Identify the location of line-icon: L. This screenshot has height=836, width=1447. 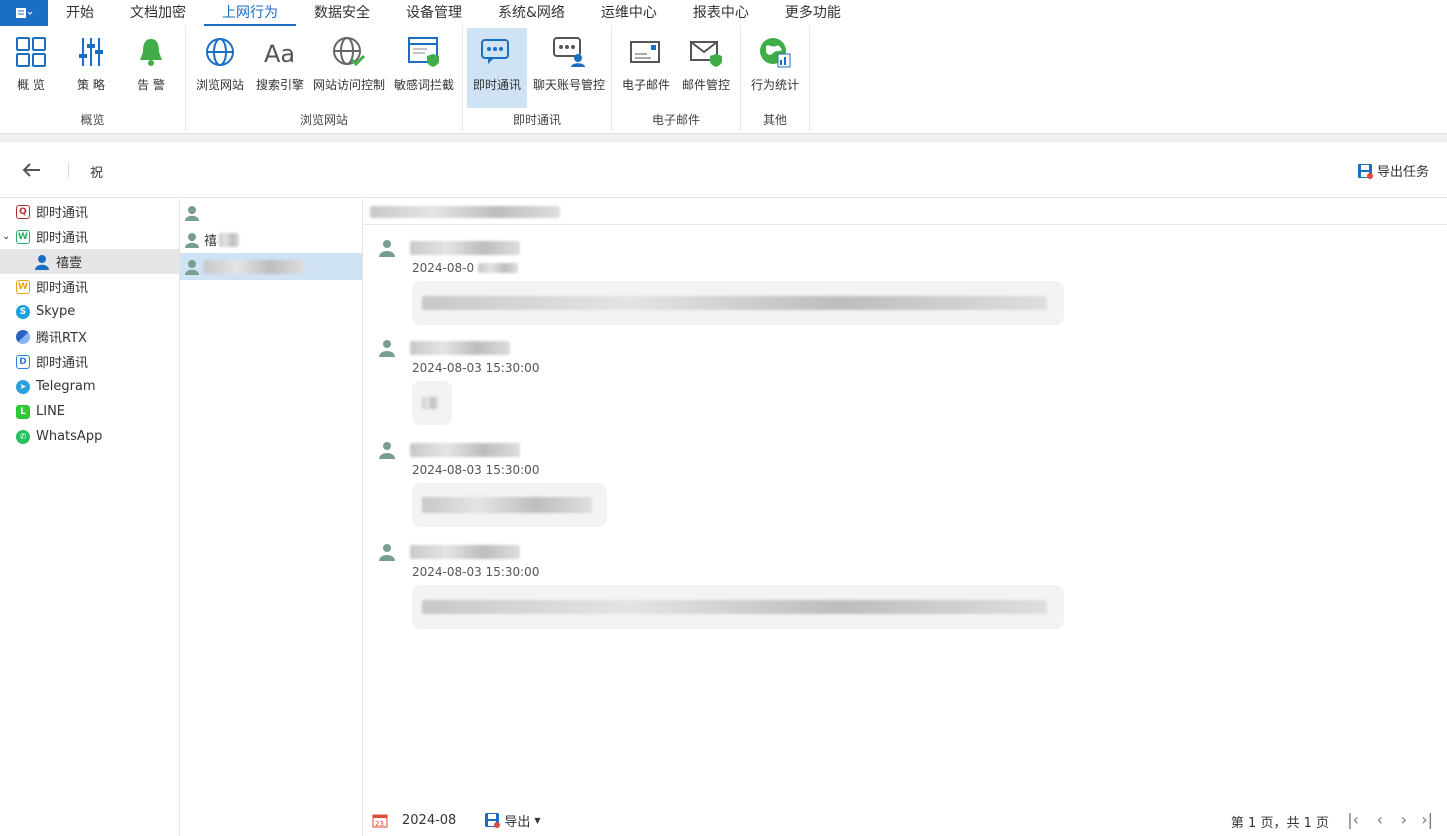
(23, 411).